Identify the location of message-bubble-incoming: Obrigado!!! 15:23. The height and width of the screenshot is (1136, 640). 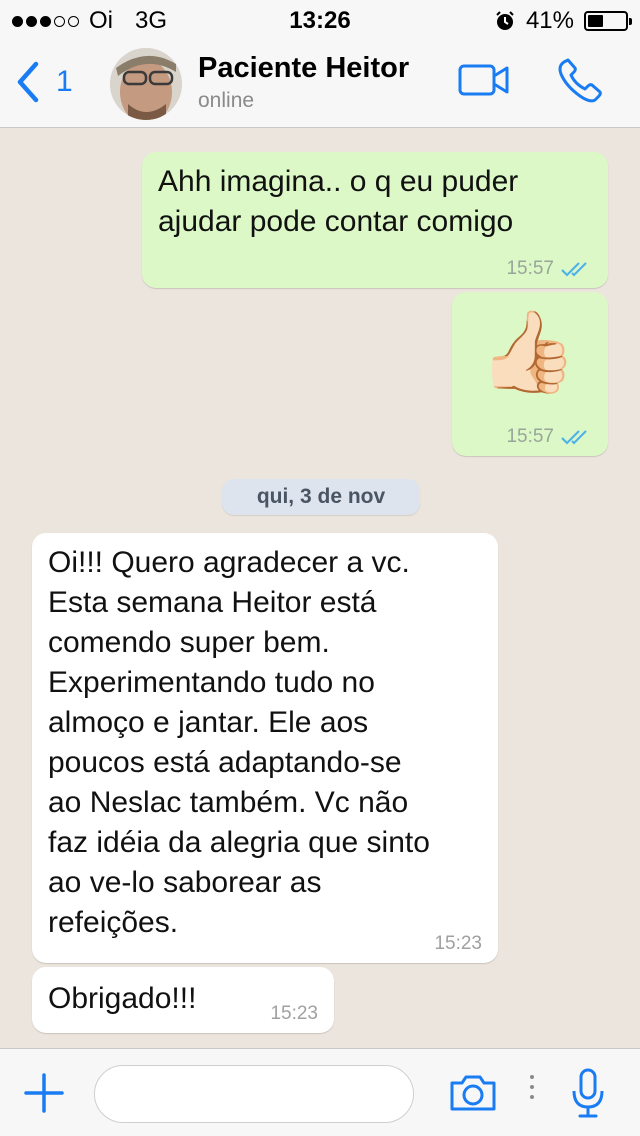
(183, 1000).